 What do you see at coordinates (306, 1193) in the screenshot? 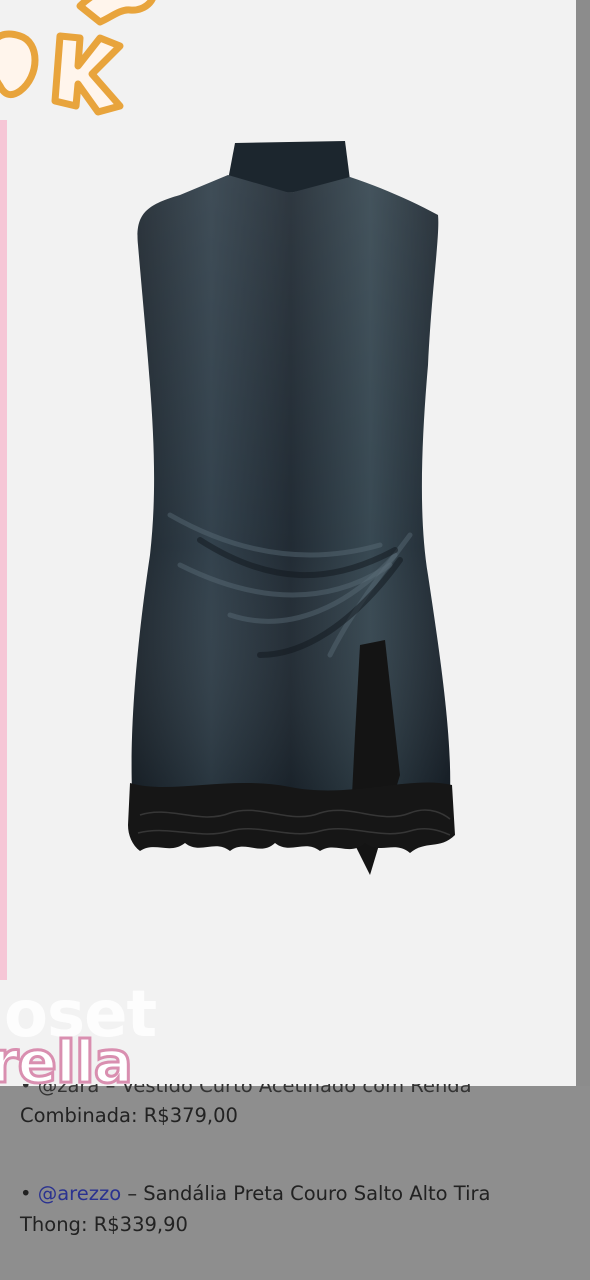
I see `product-item-2-text: – Sandália Preta Couro Salto Alto Tira` at bounding box center [306, 1193].